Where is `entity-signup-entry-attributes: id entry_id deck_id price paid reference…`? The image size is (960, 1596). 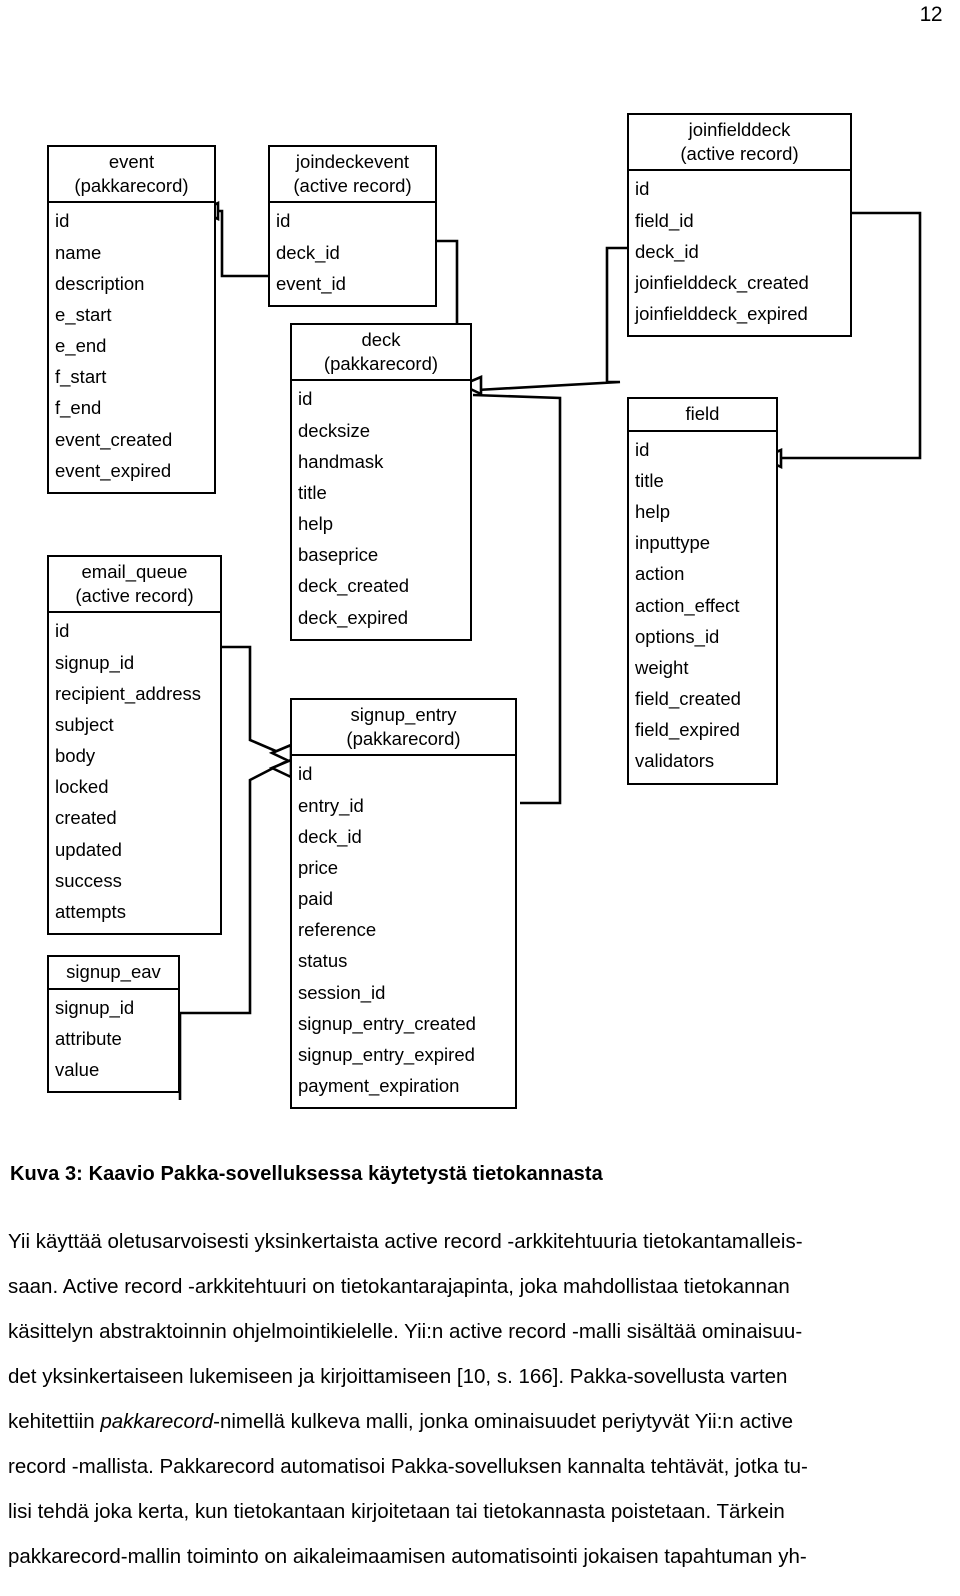 entity-signup-entry-attributes: id entry_id deck_id price paid reference… is located at coordinates (403, 931).